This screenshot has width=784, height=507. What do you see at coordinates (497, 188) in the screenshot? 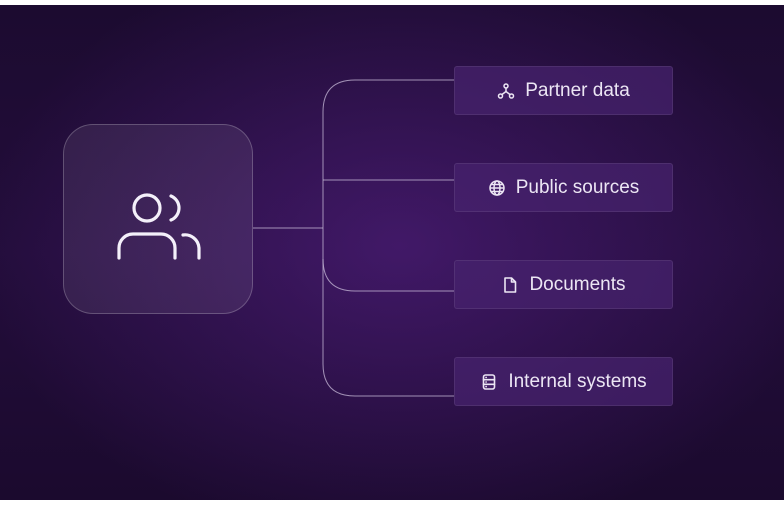
I see `globe-icon` at bounding box center [497, 188].